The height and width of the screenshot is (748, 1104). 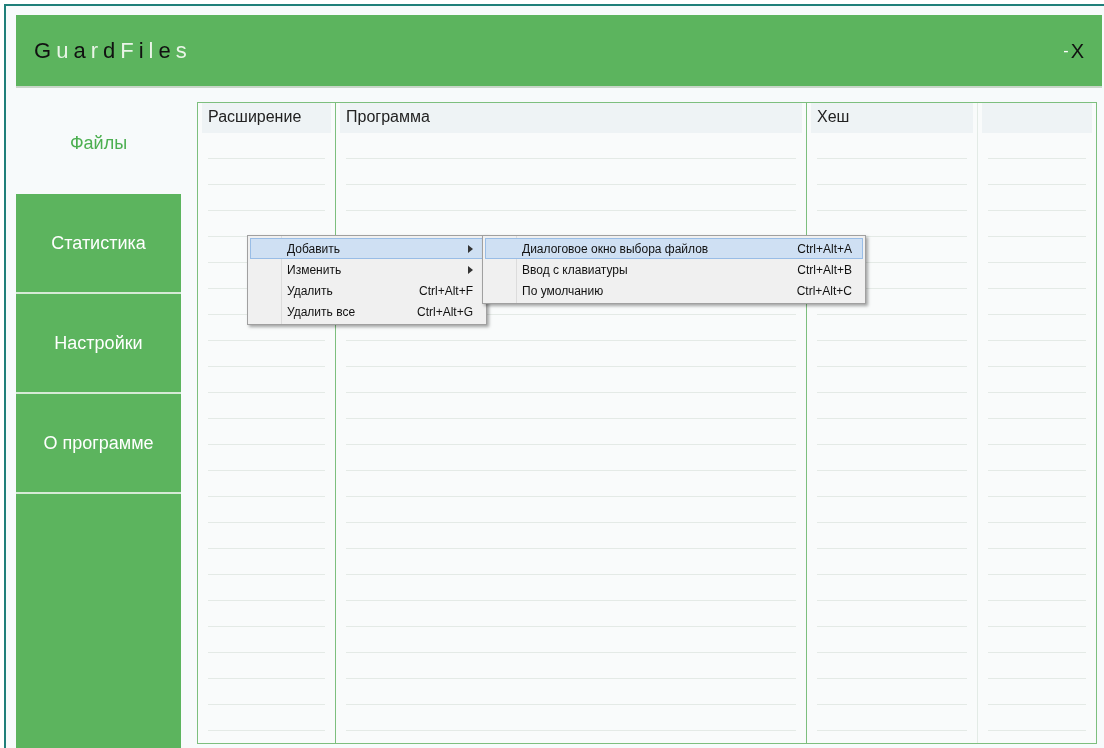 What do you see at coordinates (1077, 50) in the screenshot?
I see `close-button: X` at bounding box center [1077, 50].